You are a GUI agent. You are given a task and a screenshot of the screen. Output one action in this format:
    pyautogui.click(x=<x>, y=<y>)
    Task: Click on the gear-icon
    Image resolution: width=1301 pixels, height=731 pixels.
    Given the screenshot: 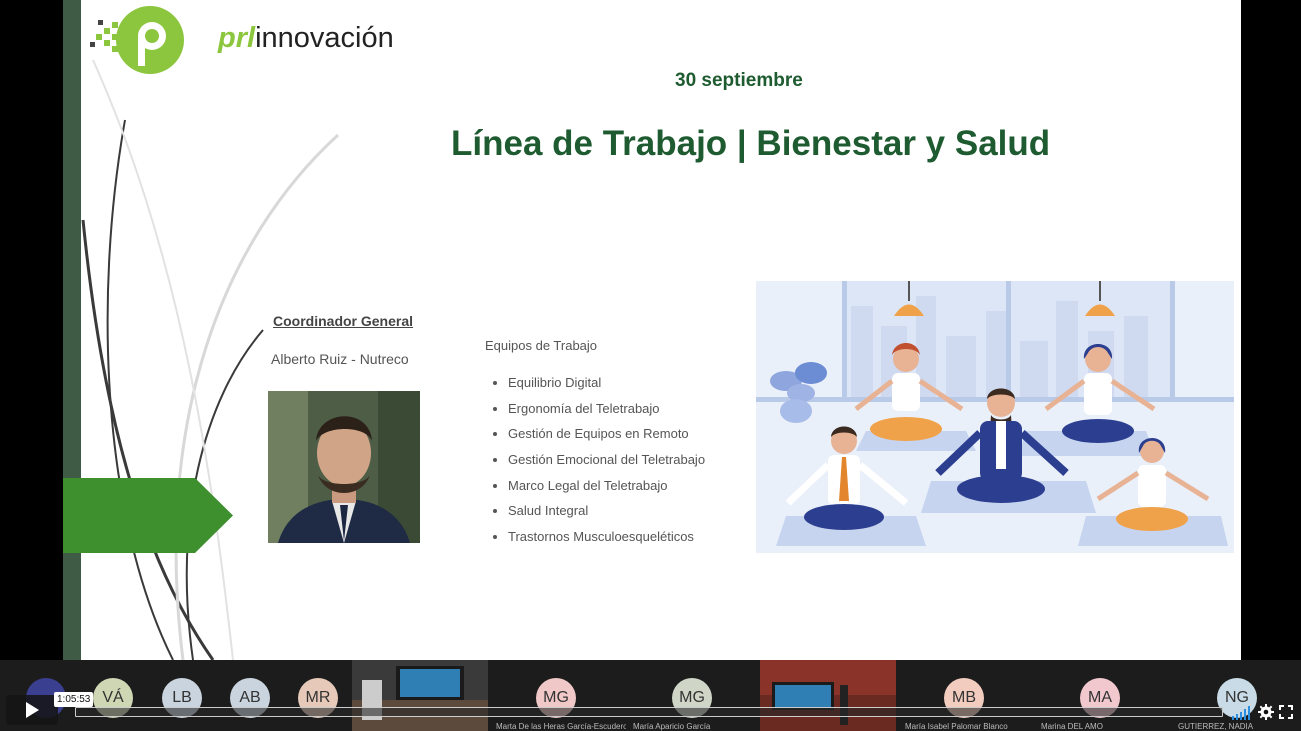 What is the action you would take?
    pyautogui.click(x=1266, y=712)
    